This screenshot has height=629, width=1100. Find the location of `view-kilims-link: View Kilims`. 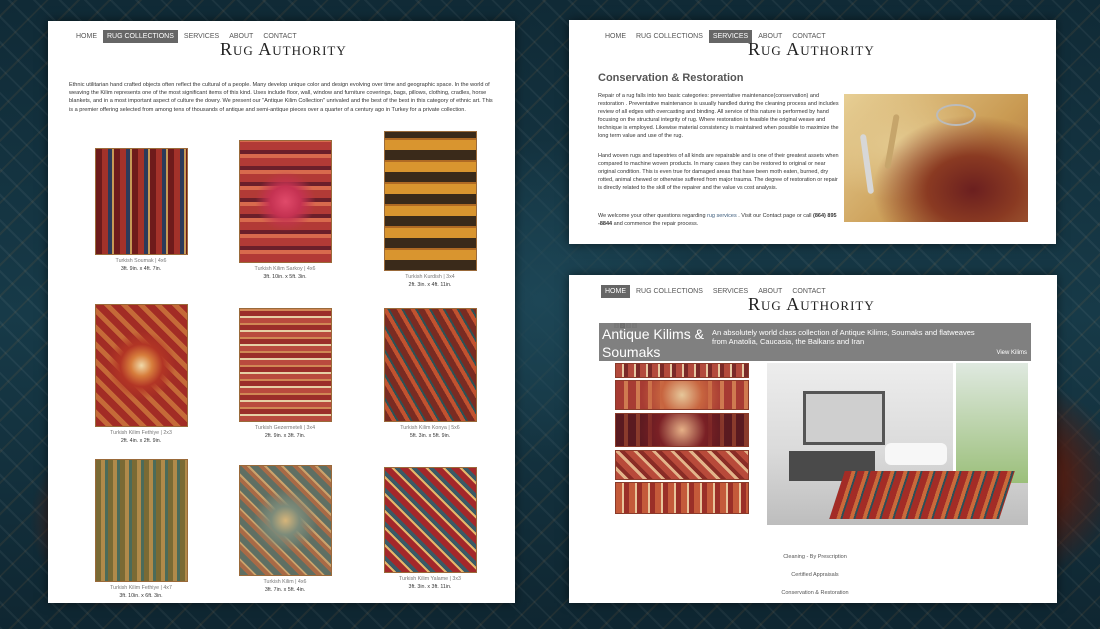

view-kilims-link: View Kilims is located at coordinates (1011, 353).